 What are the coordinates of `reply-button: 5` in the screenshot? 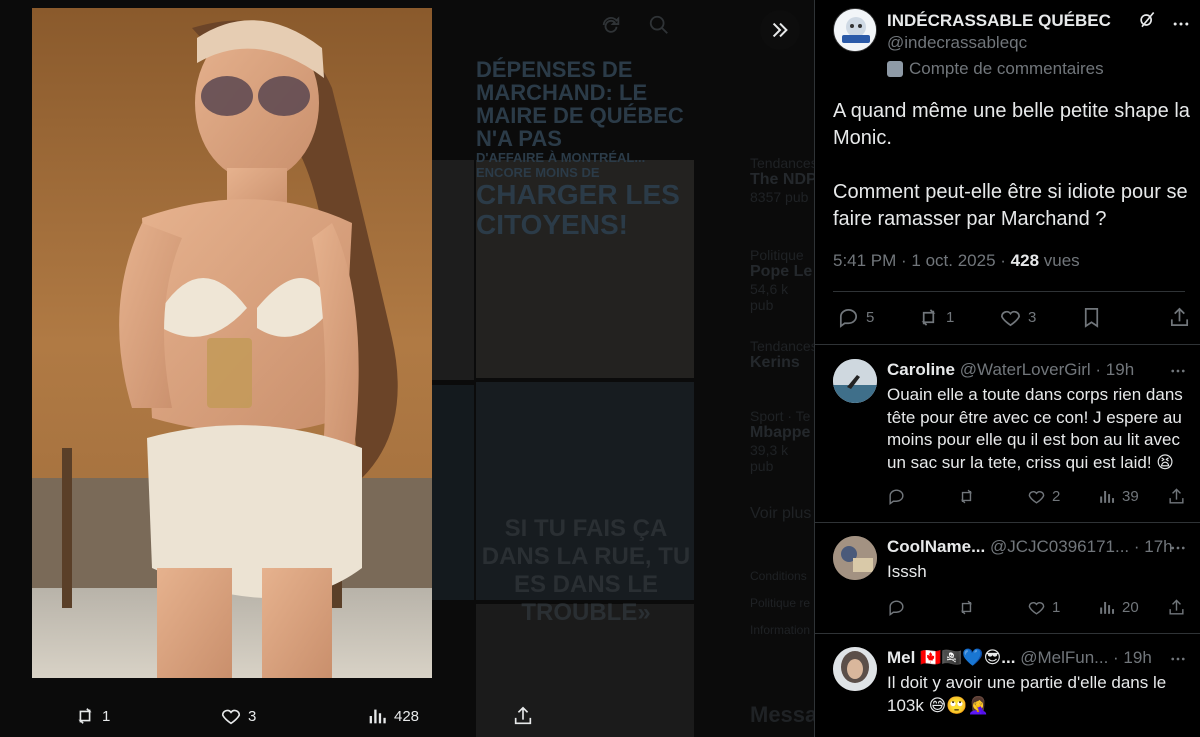 It's located at (855, 317).